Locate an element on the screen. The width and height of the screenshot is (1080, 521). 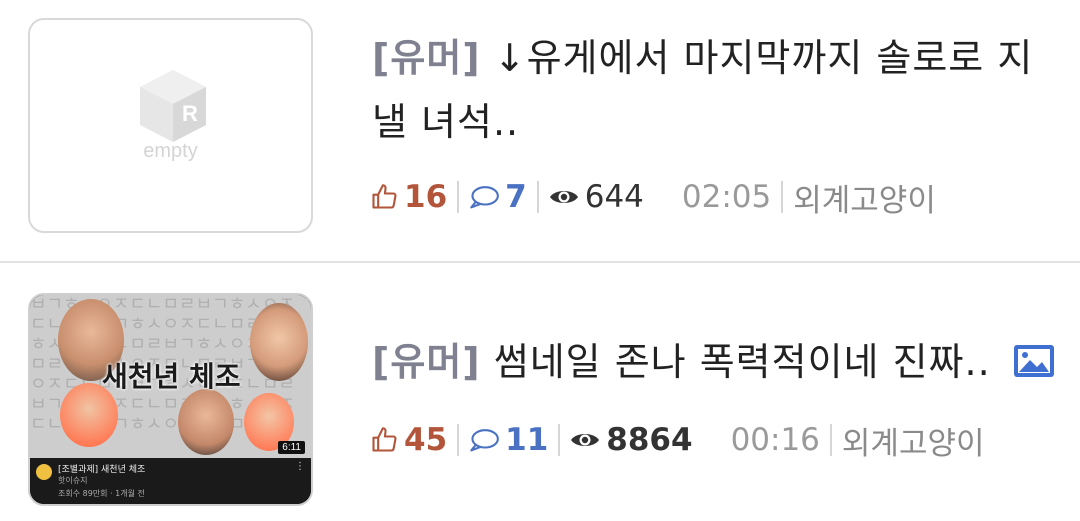
comment-count: 7 is located at coordinates (498, 197).